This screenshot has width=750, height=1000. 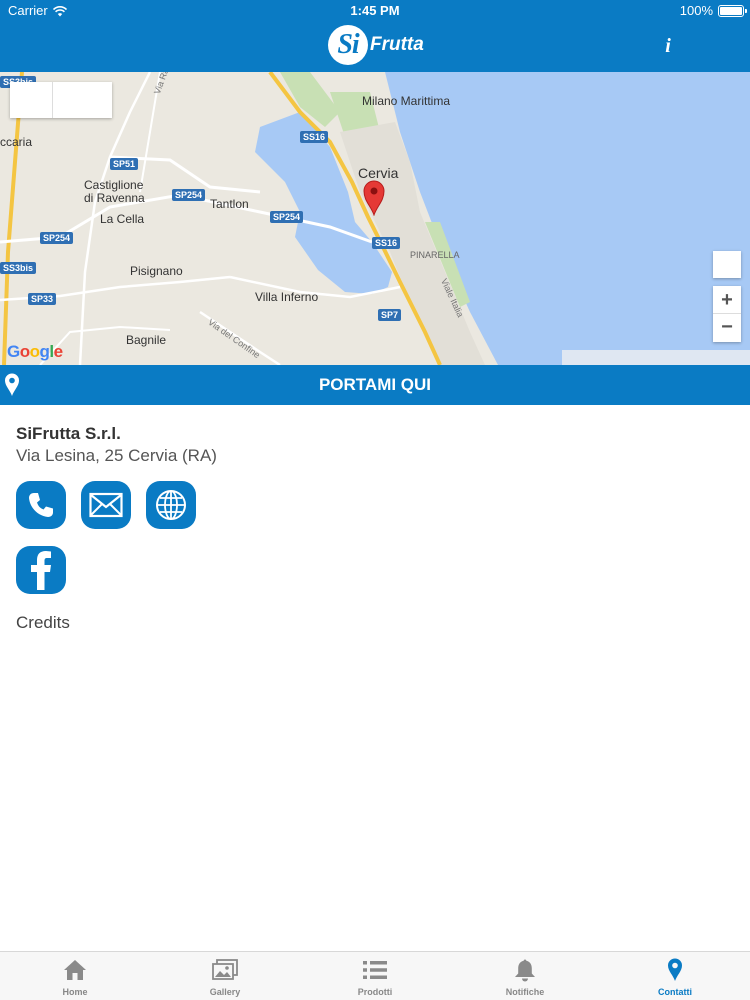 What do you see at coordinates (525, 992) in the screenshot?
I see `tab-label: Notifiche` at bounding box center [525, 992].